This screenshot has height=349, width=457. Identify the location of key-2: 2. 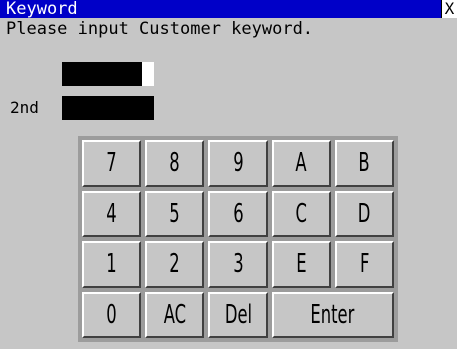
(175, 264).